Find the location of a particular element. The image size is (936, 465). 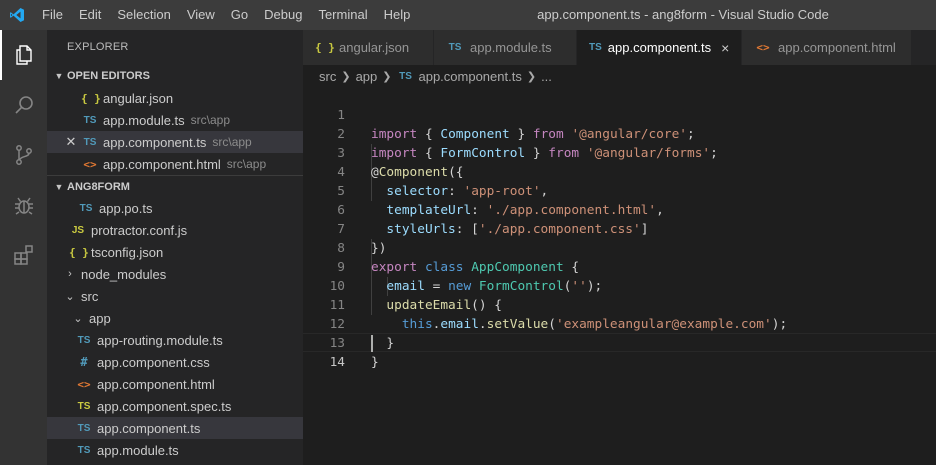

tree-item-label: app.component.spec.ts is located at coordinates (164, 406).